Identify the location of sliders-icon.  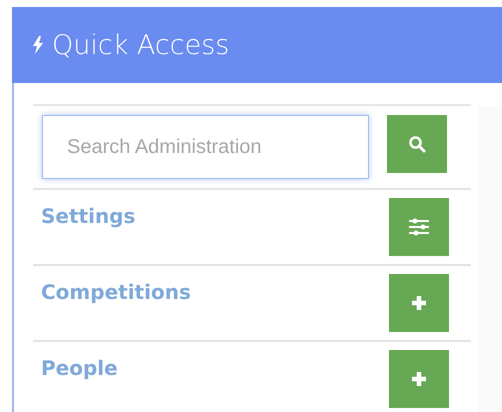
(419, 227).